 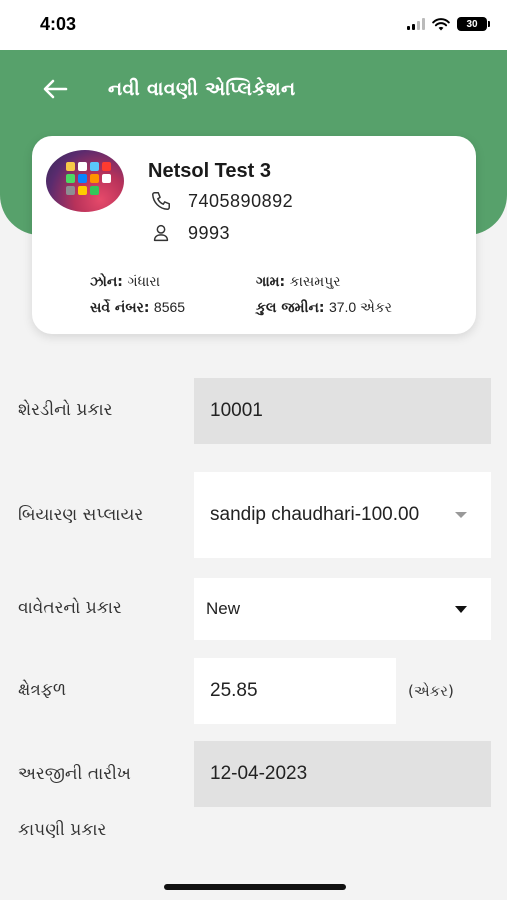 What do you see at coordinates (202, 89) in the screenshot?
I see `page-title: નવી વાવણી એપ્લિકેશન` at bounding box center [202, 89].